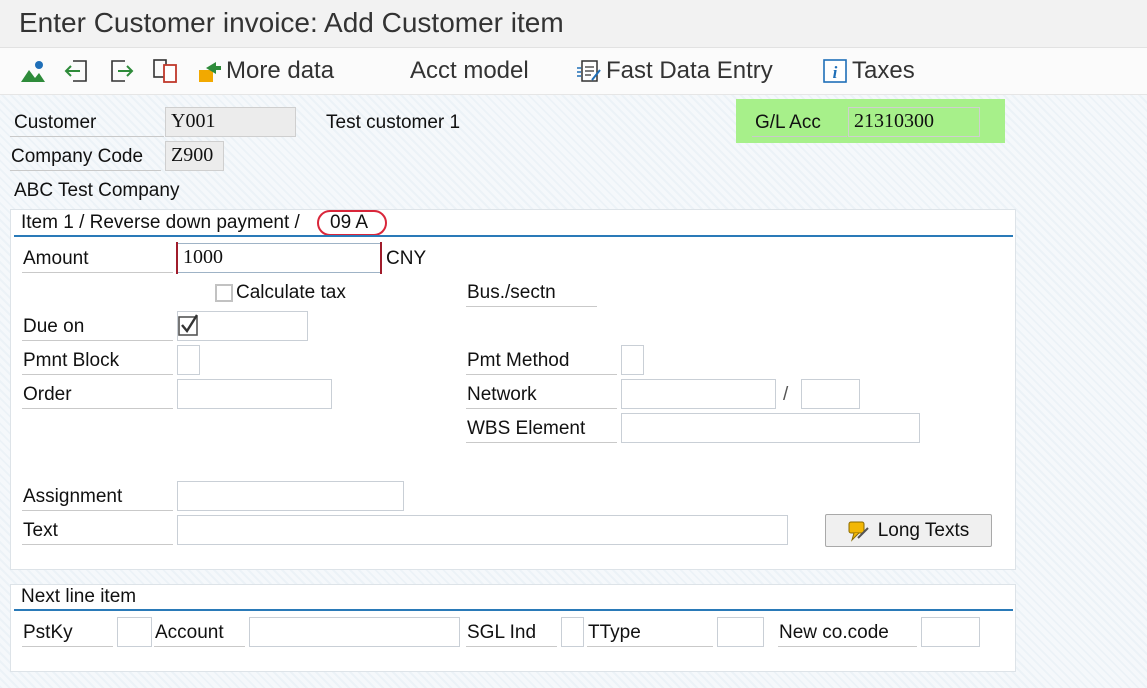  What do you see at coordinates (541, 361) in the screenshot?
I see `pmt-method-label: Pmt Method` at bounding box center [541, 361].